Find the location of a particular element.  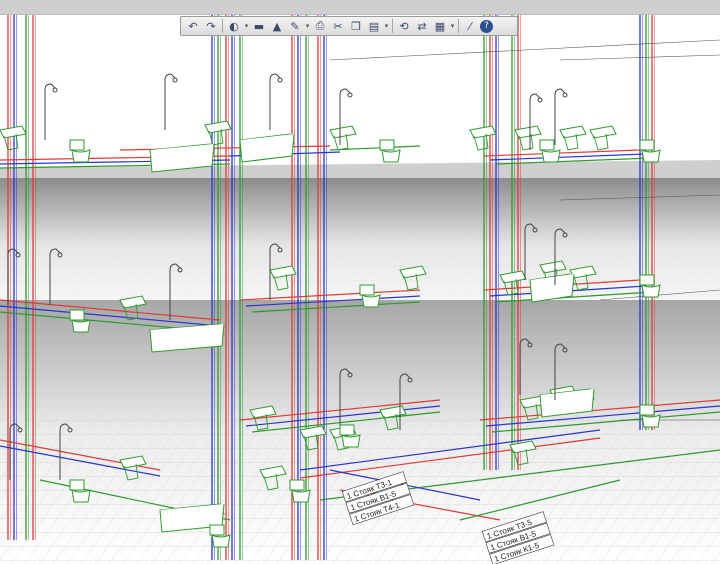

redo-icon: ↷ is located at coordinates (211, 26).